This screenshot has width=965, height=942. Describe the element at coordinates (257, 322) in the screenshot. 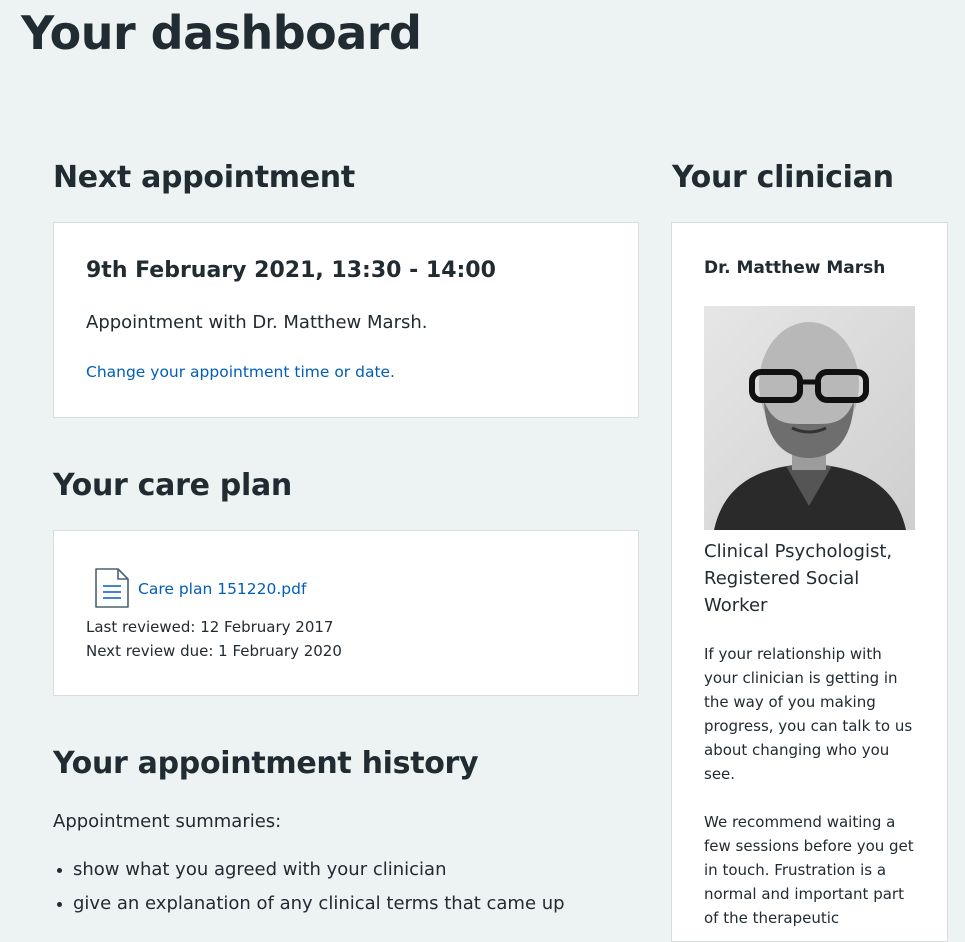

I see `appointment-with-text: Appointment with Dr. Matthew Marsh.` at that location.